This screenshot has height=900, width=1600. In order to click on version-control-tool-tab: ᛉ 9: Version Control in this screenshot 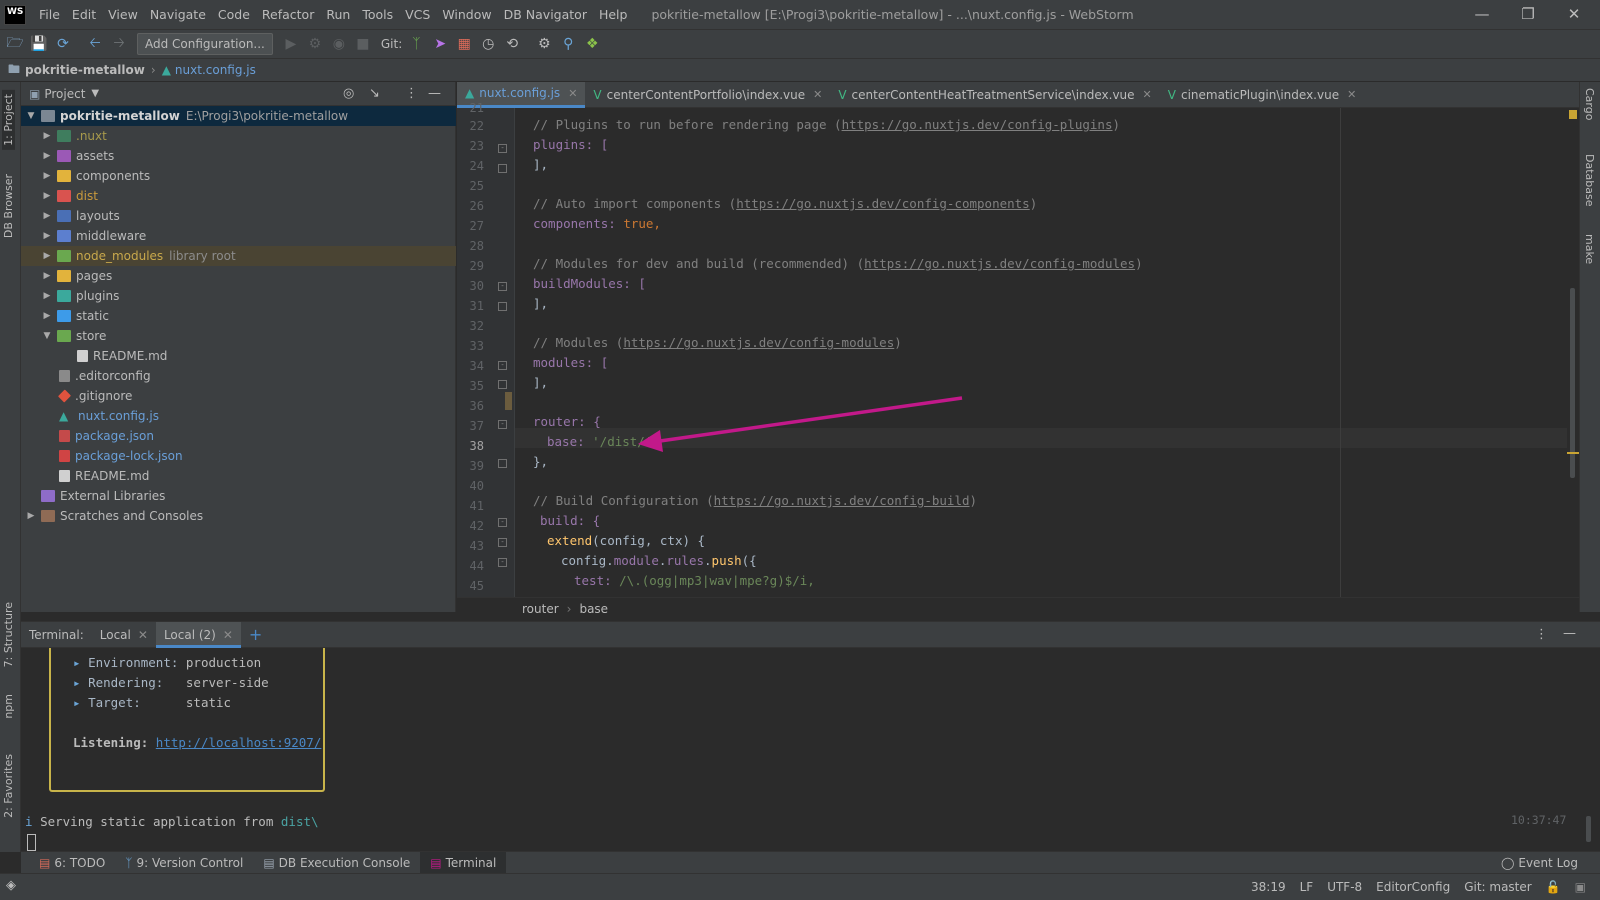, I will do `click(184, 863)`.